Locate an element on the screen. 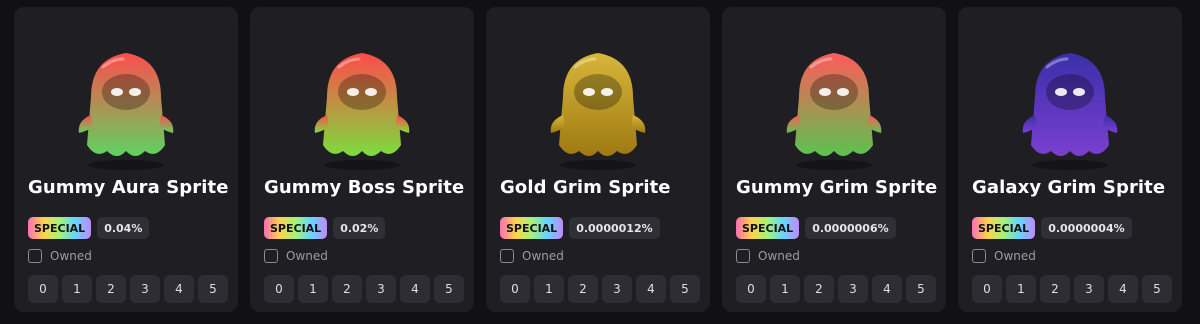 This screenshot has width=1200, height=324. badge-row: SPECIAL 0.0000012% is located at coordinates (580, 228).